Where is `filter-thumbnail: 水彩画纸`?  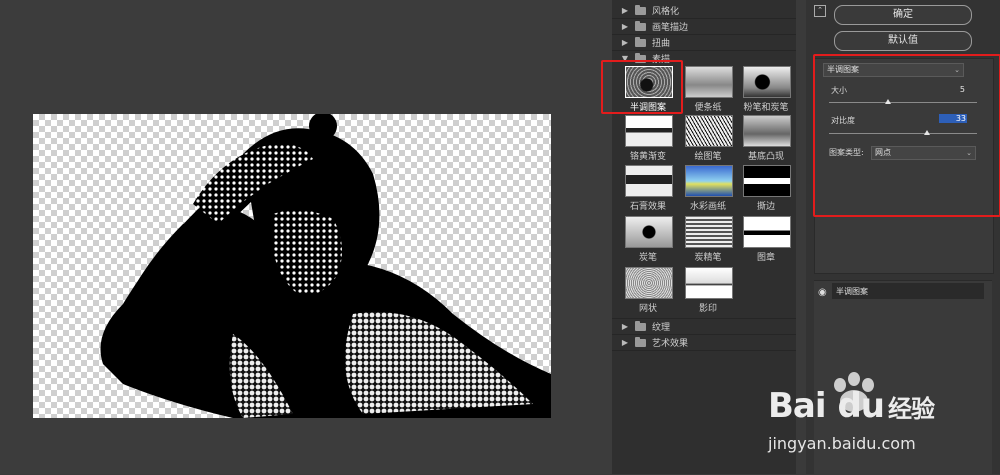
filter-thumbnail: 水彩画纸 is located at coordinates (711, 188).